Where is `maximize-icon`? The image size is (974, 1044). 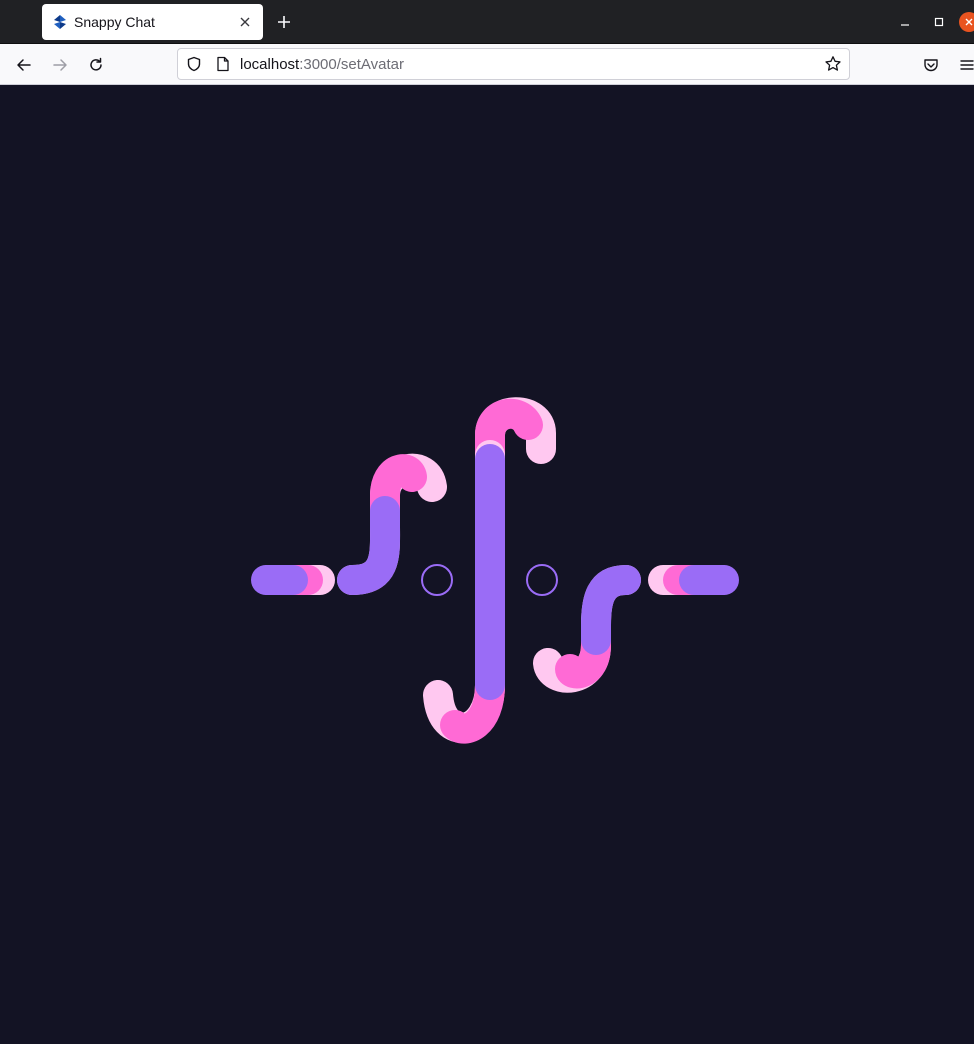 maximize-icon is located at coordinates (939, 22).